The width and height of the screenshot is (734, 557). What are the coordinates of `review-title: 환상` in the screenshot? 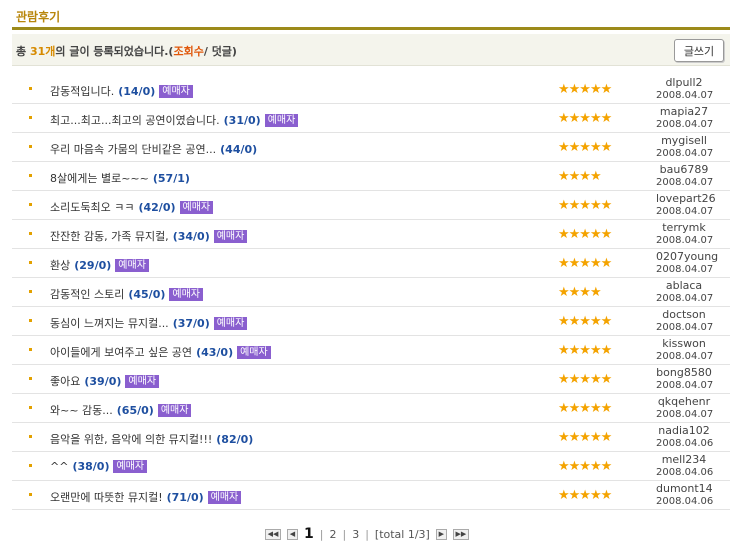 It's located at (60, 265).